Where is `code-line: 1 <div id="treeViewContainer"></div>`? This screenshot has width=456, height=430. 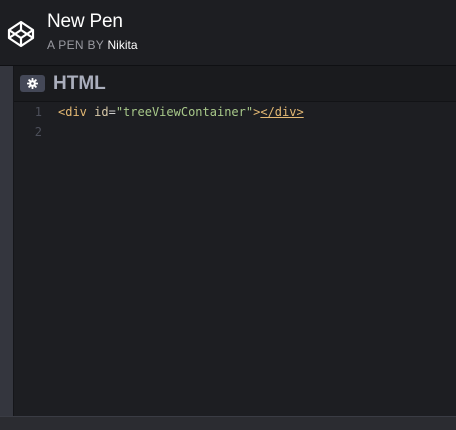 code-line: 1 <div id="treeViewContainer"></div> is located at coordinates (235, 112).